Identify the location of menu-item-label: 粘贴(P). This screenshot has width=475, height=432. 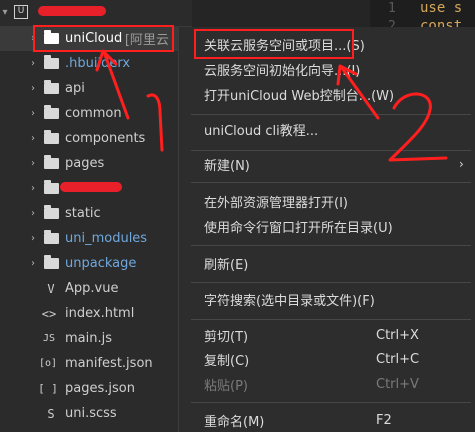
(226, 386).